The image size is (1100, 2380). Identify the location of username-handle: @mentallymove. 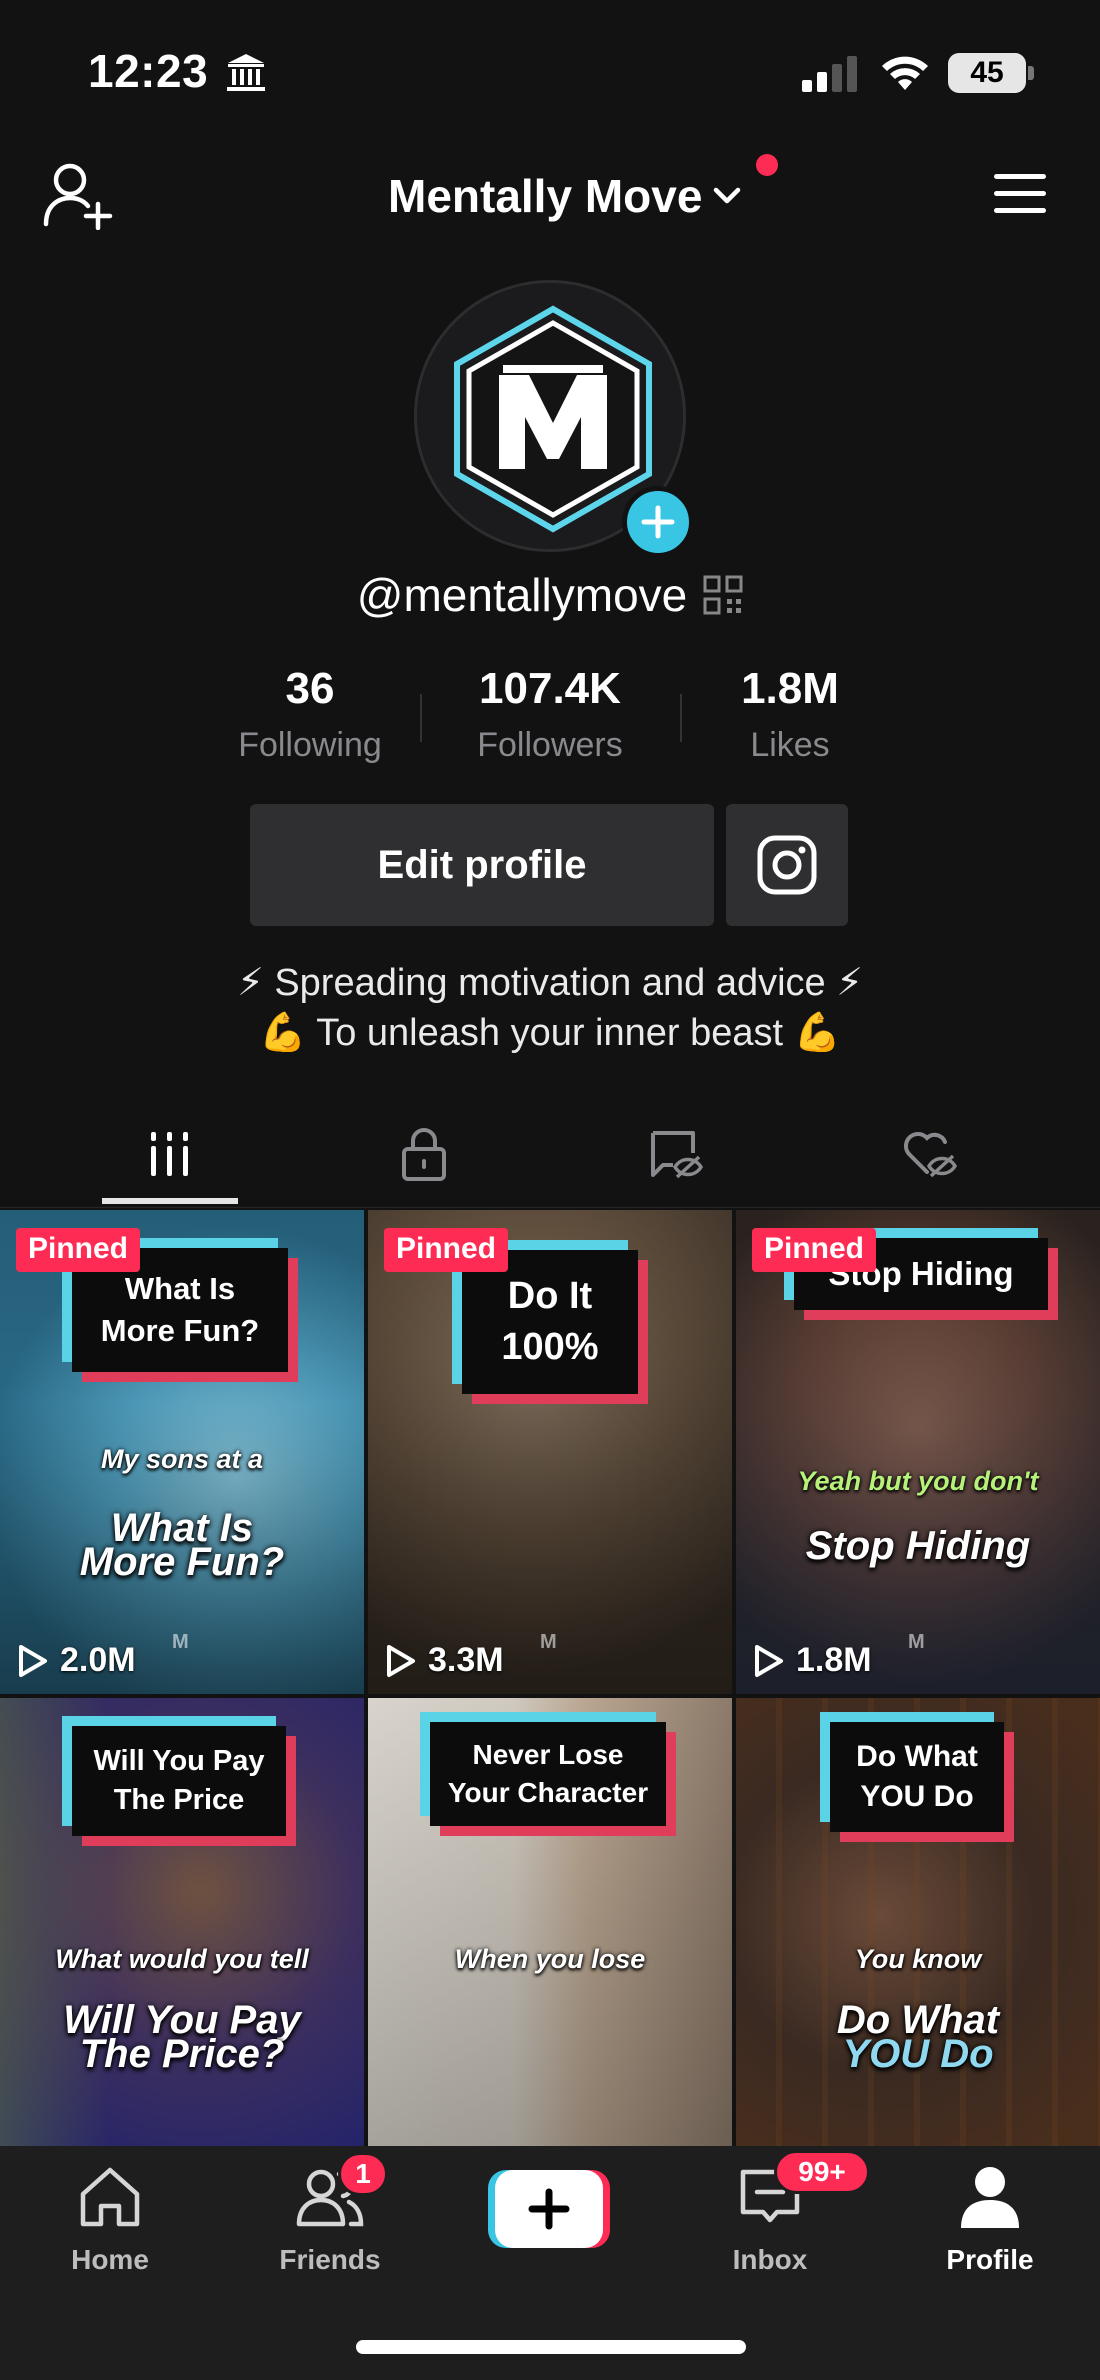
(522, 595).